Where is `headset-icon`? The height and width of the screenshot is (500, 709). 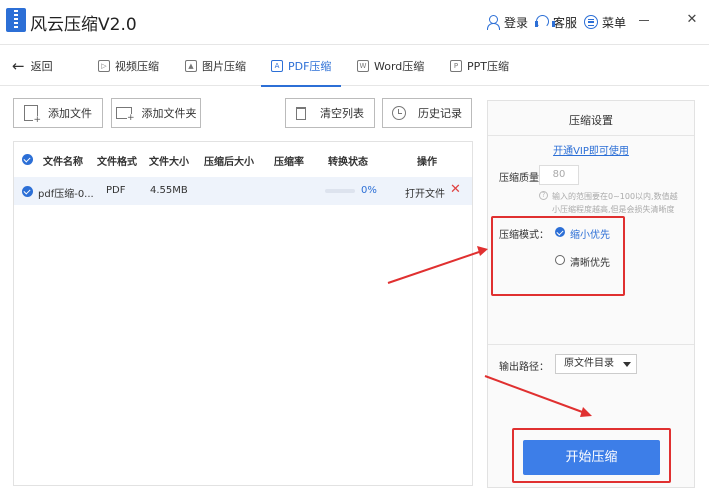
headset-icon is located at coordinates (545, 22).